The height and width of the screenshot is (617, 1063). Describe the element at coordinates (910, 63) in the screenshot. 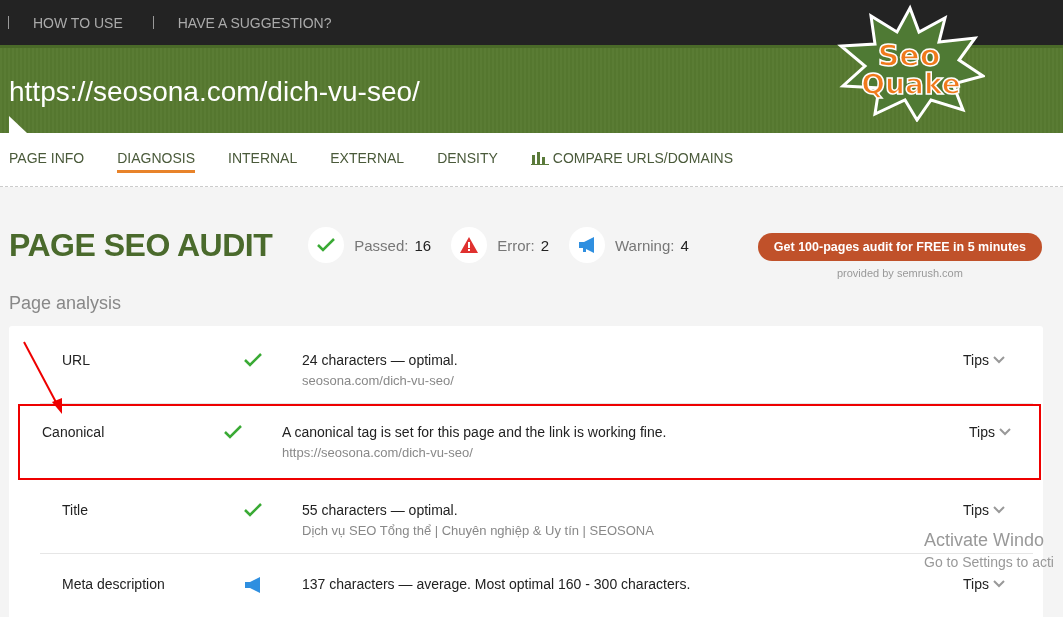

I see `logo: Seo Quake` at that location.